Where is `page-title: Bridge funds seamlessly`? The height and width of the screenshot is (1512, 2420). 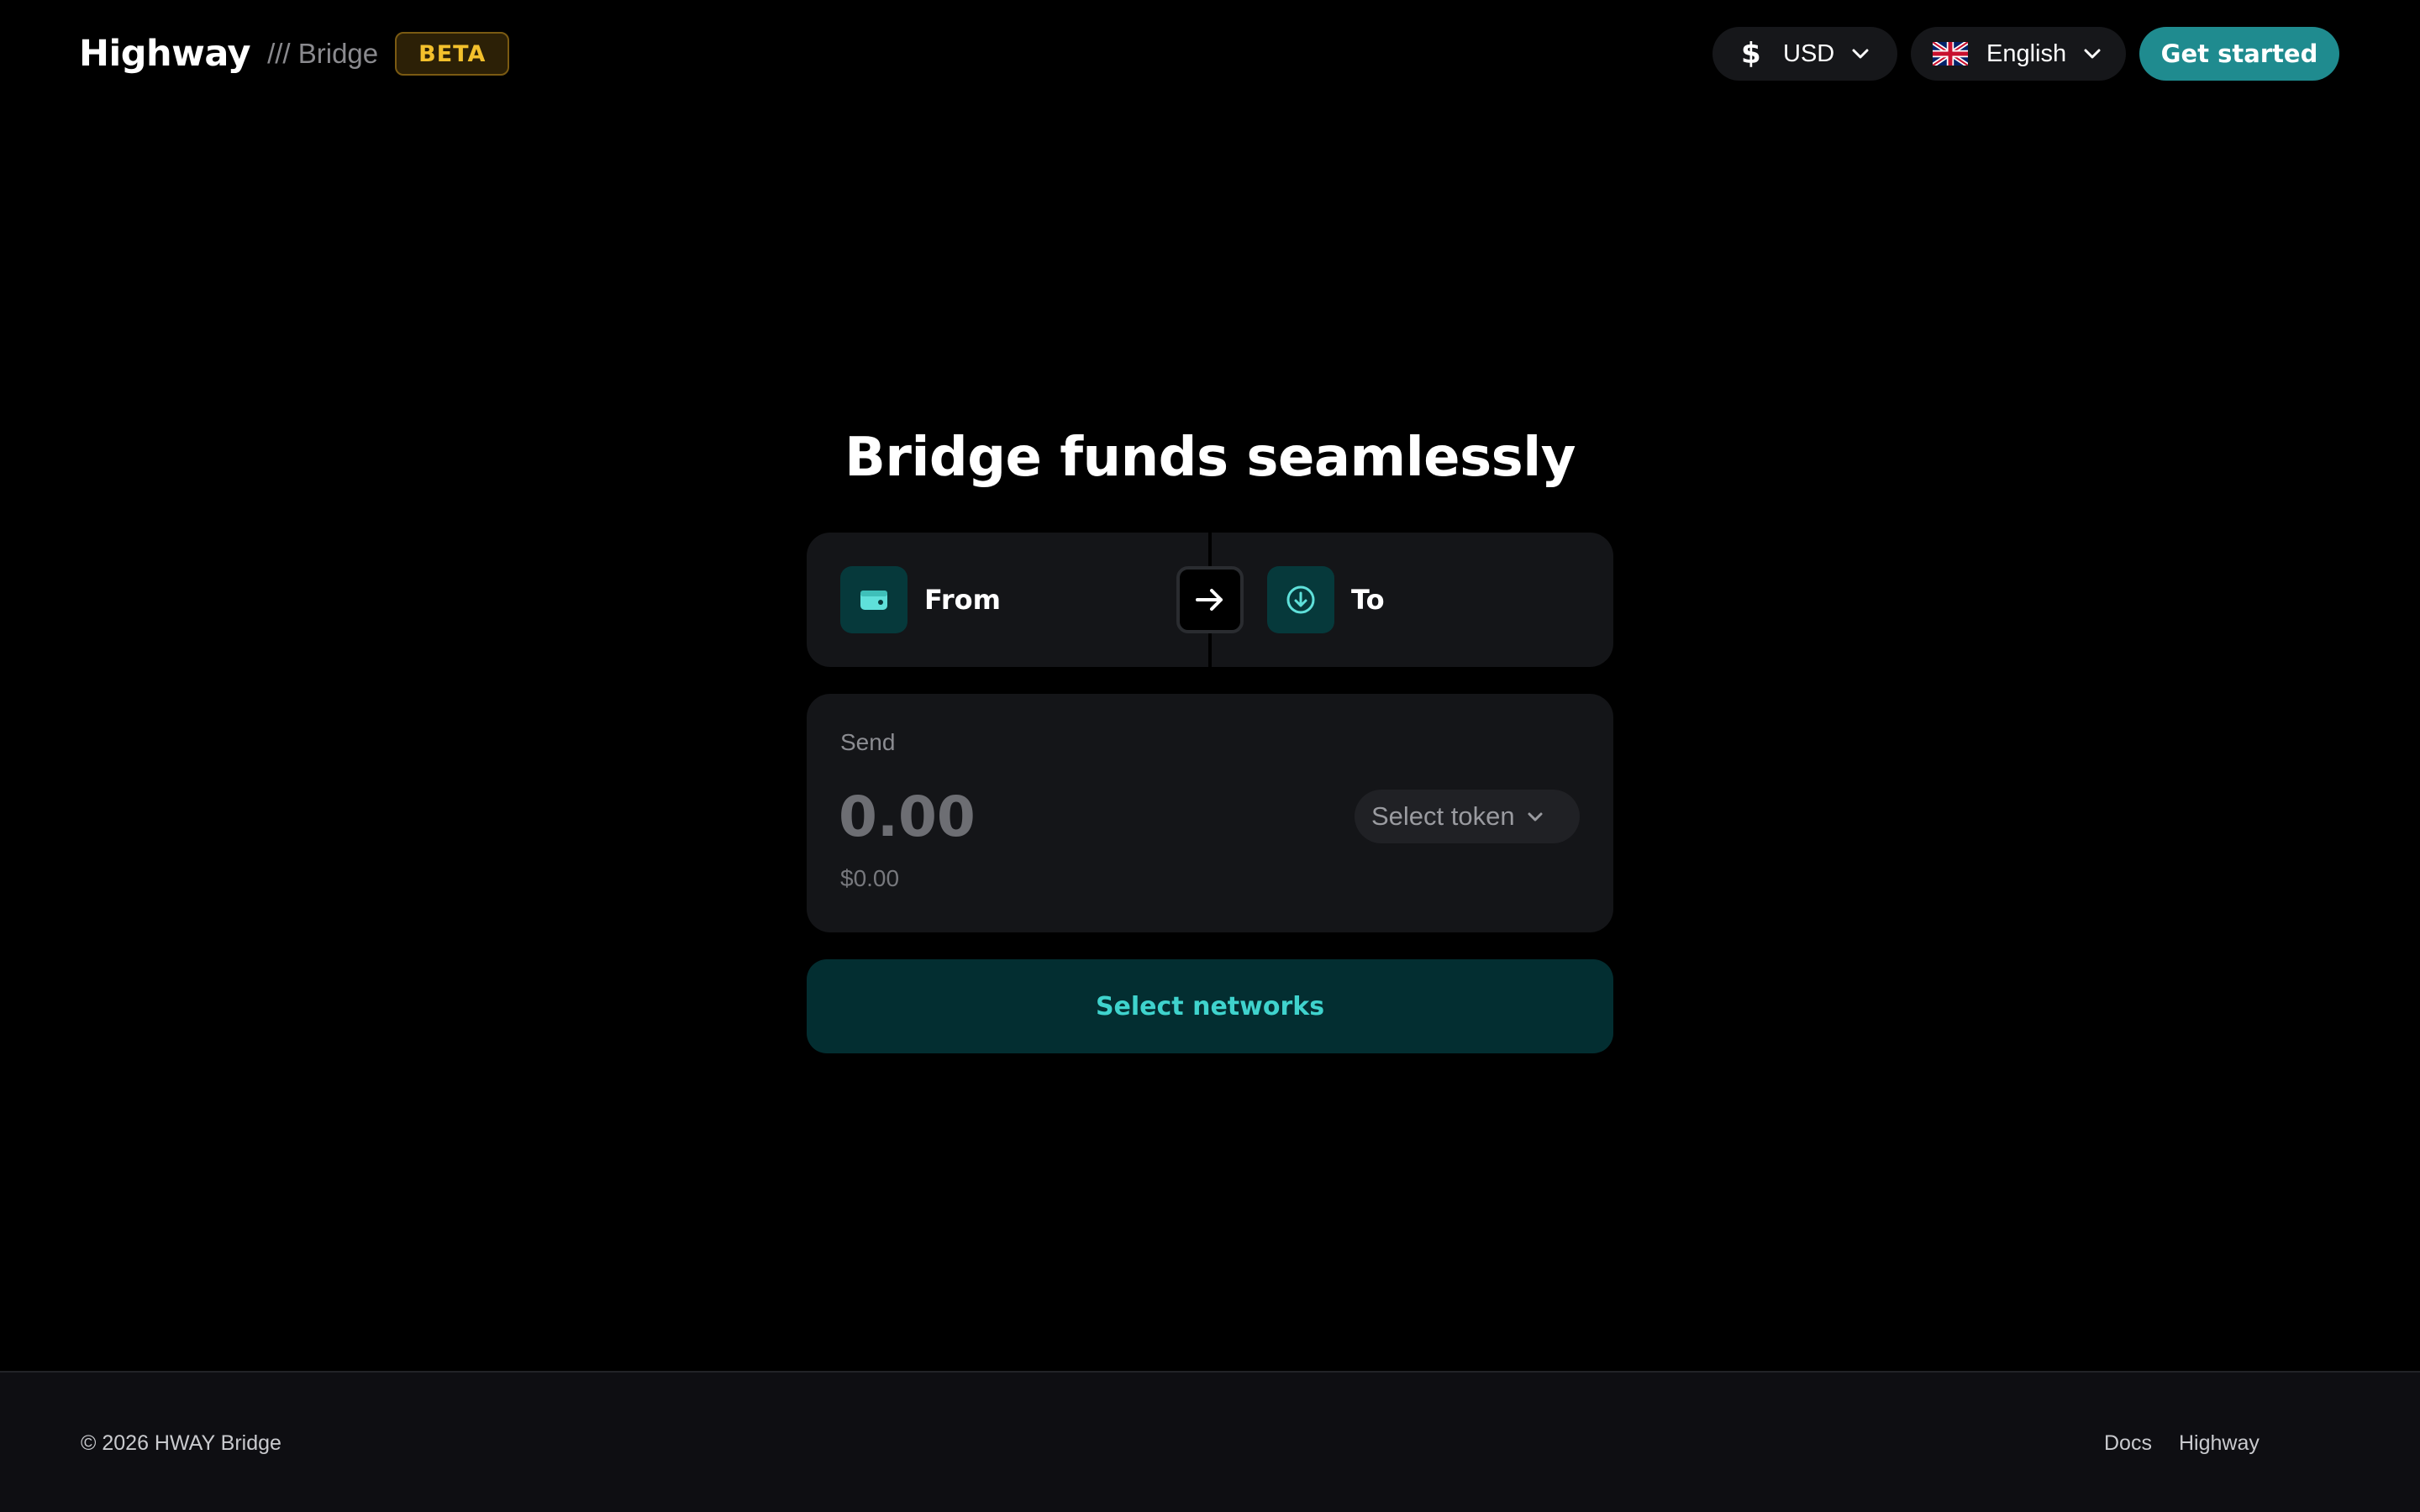 page-title: Bridge funds seamlessly is located at coordinates (1210, 458).